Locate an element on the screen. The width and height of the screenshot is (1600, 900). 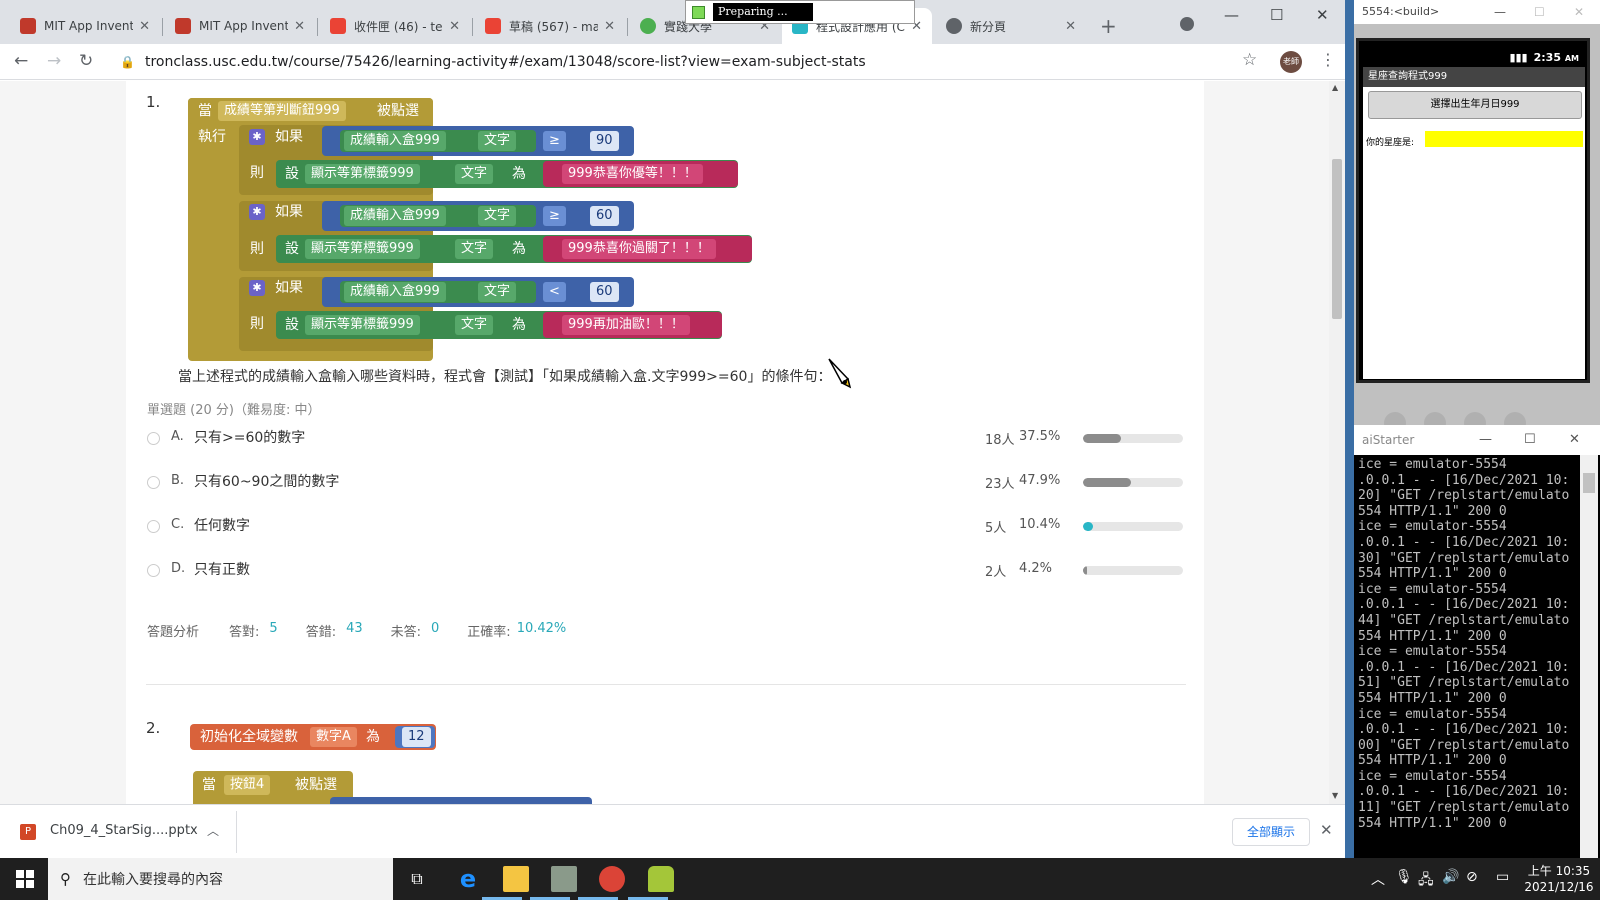
windows-start-icon is located at coordinates (25, 879).